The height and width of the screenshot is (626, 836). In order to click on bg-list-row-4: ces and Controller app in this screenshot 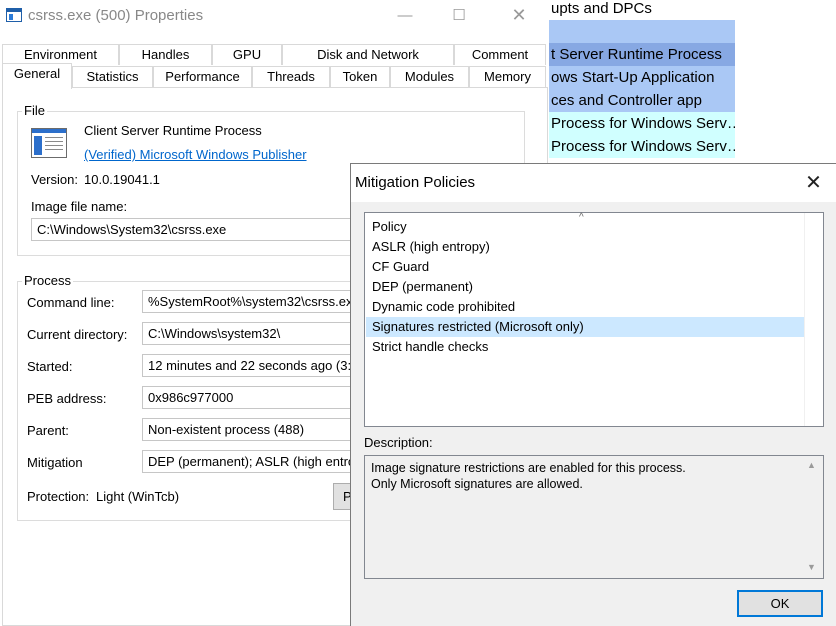, I will do `click(642, 100)`.